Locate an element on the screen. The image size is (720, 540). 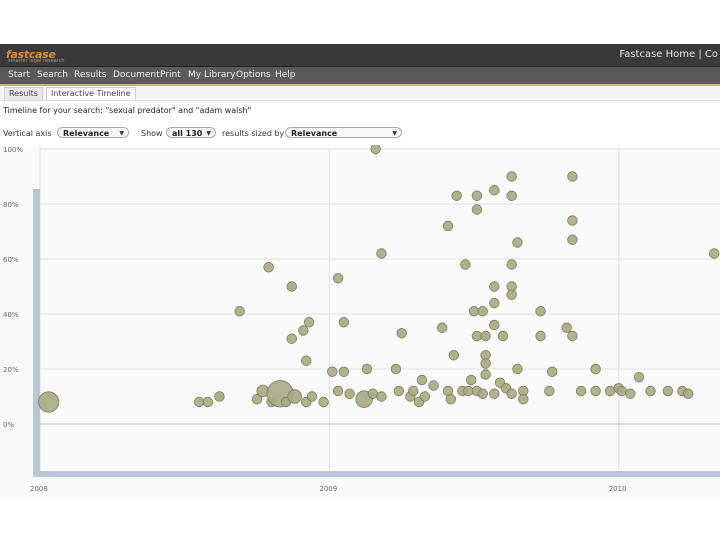
tab-results: Results is located at coordinates (23, 93).